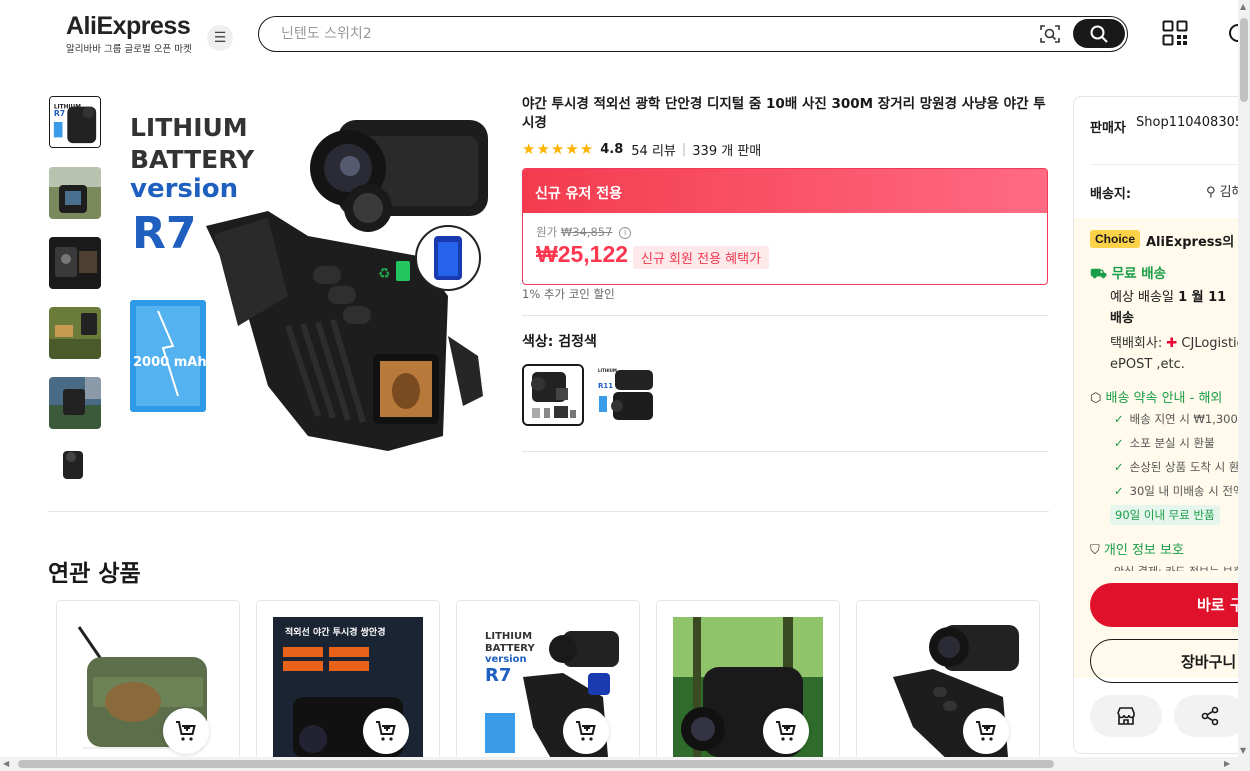 This screenshot has width=1250, height=771. Describe the element at coordinates (582, 254) in the screenshot. I see `sale-price: ₩25,122` at that location.